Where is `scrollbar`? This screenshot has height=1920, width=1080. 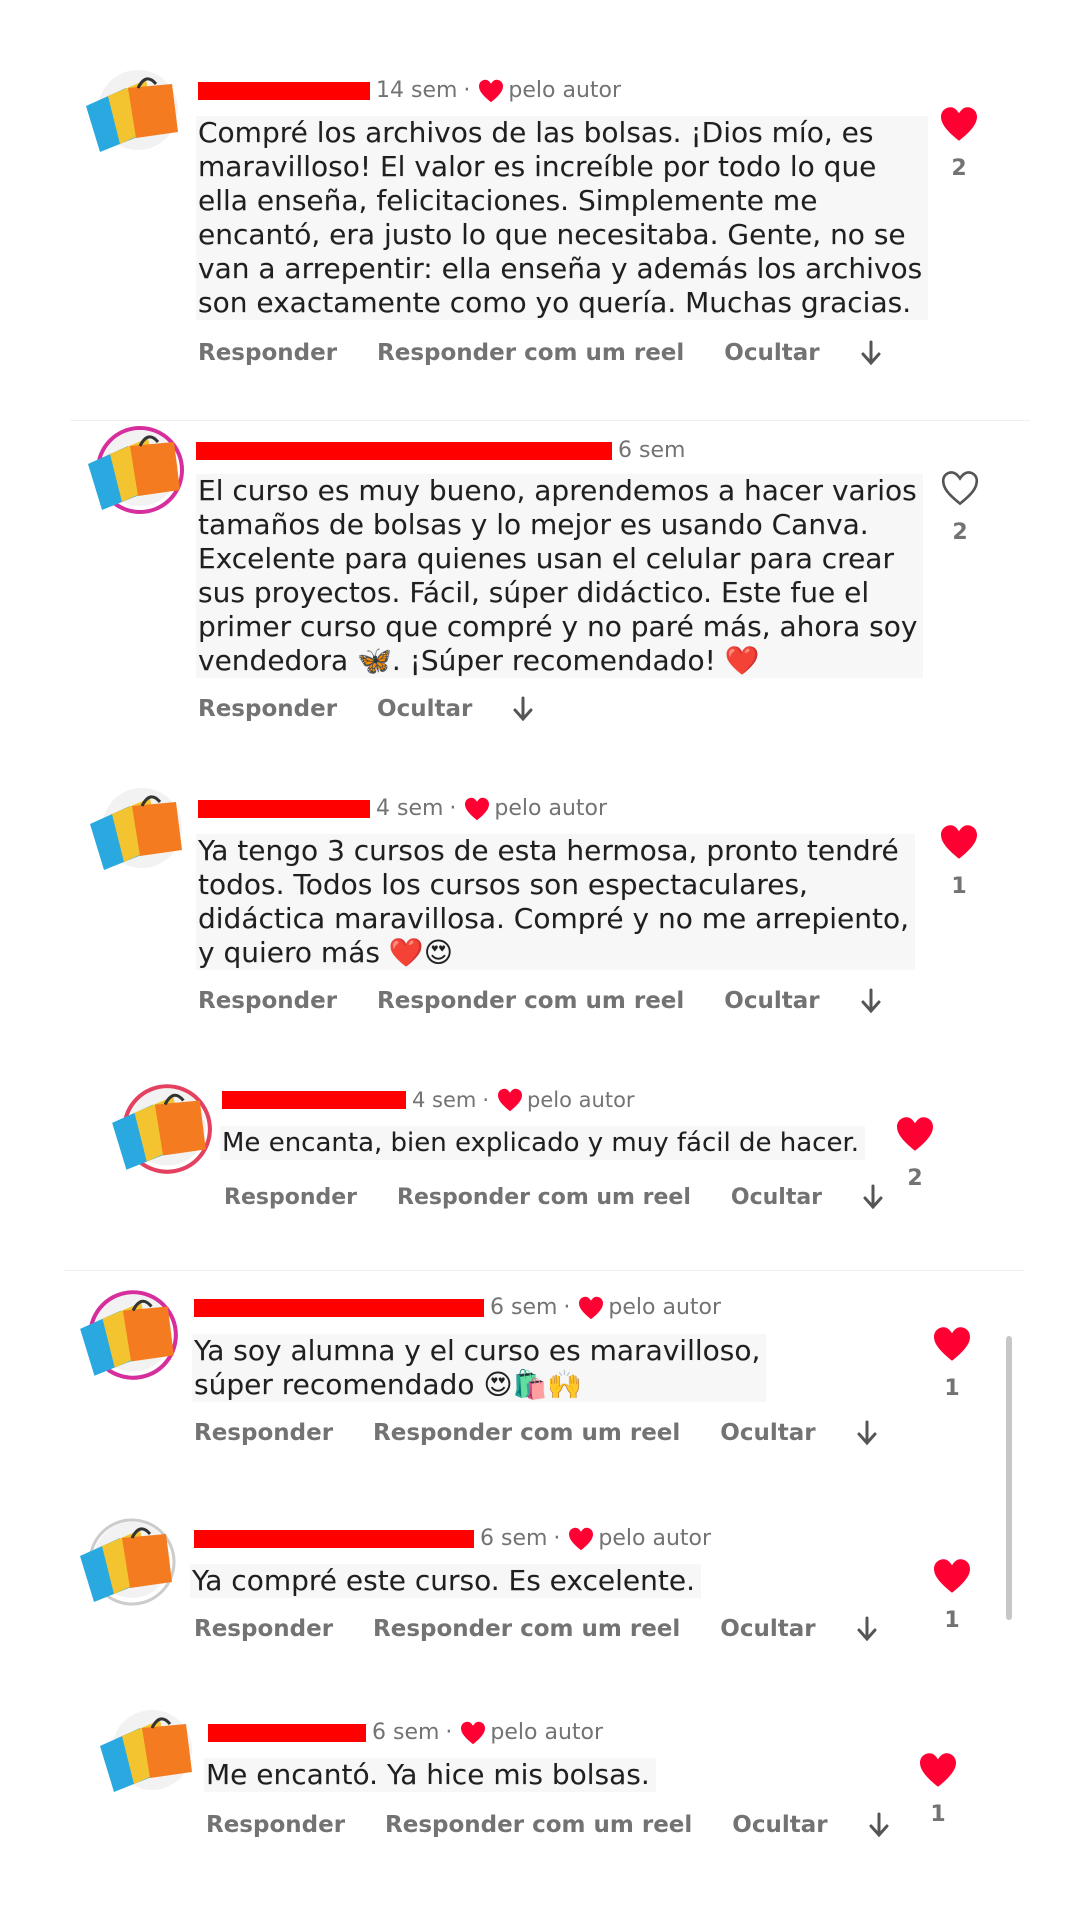 scrollbar is located at coordinates (1009, 1478).